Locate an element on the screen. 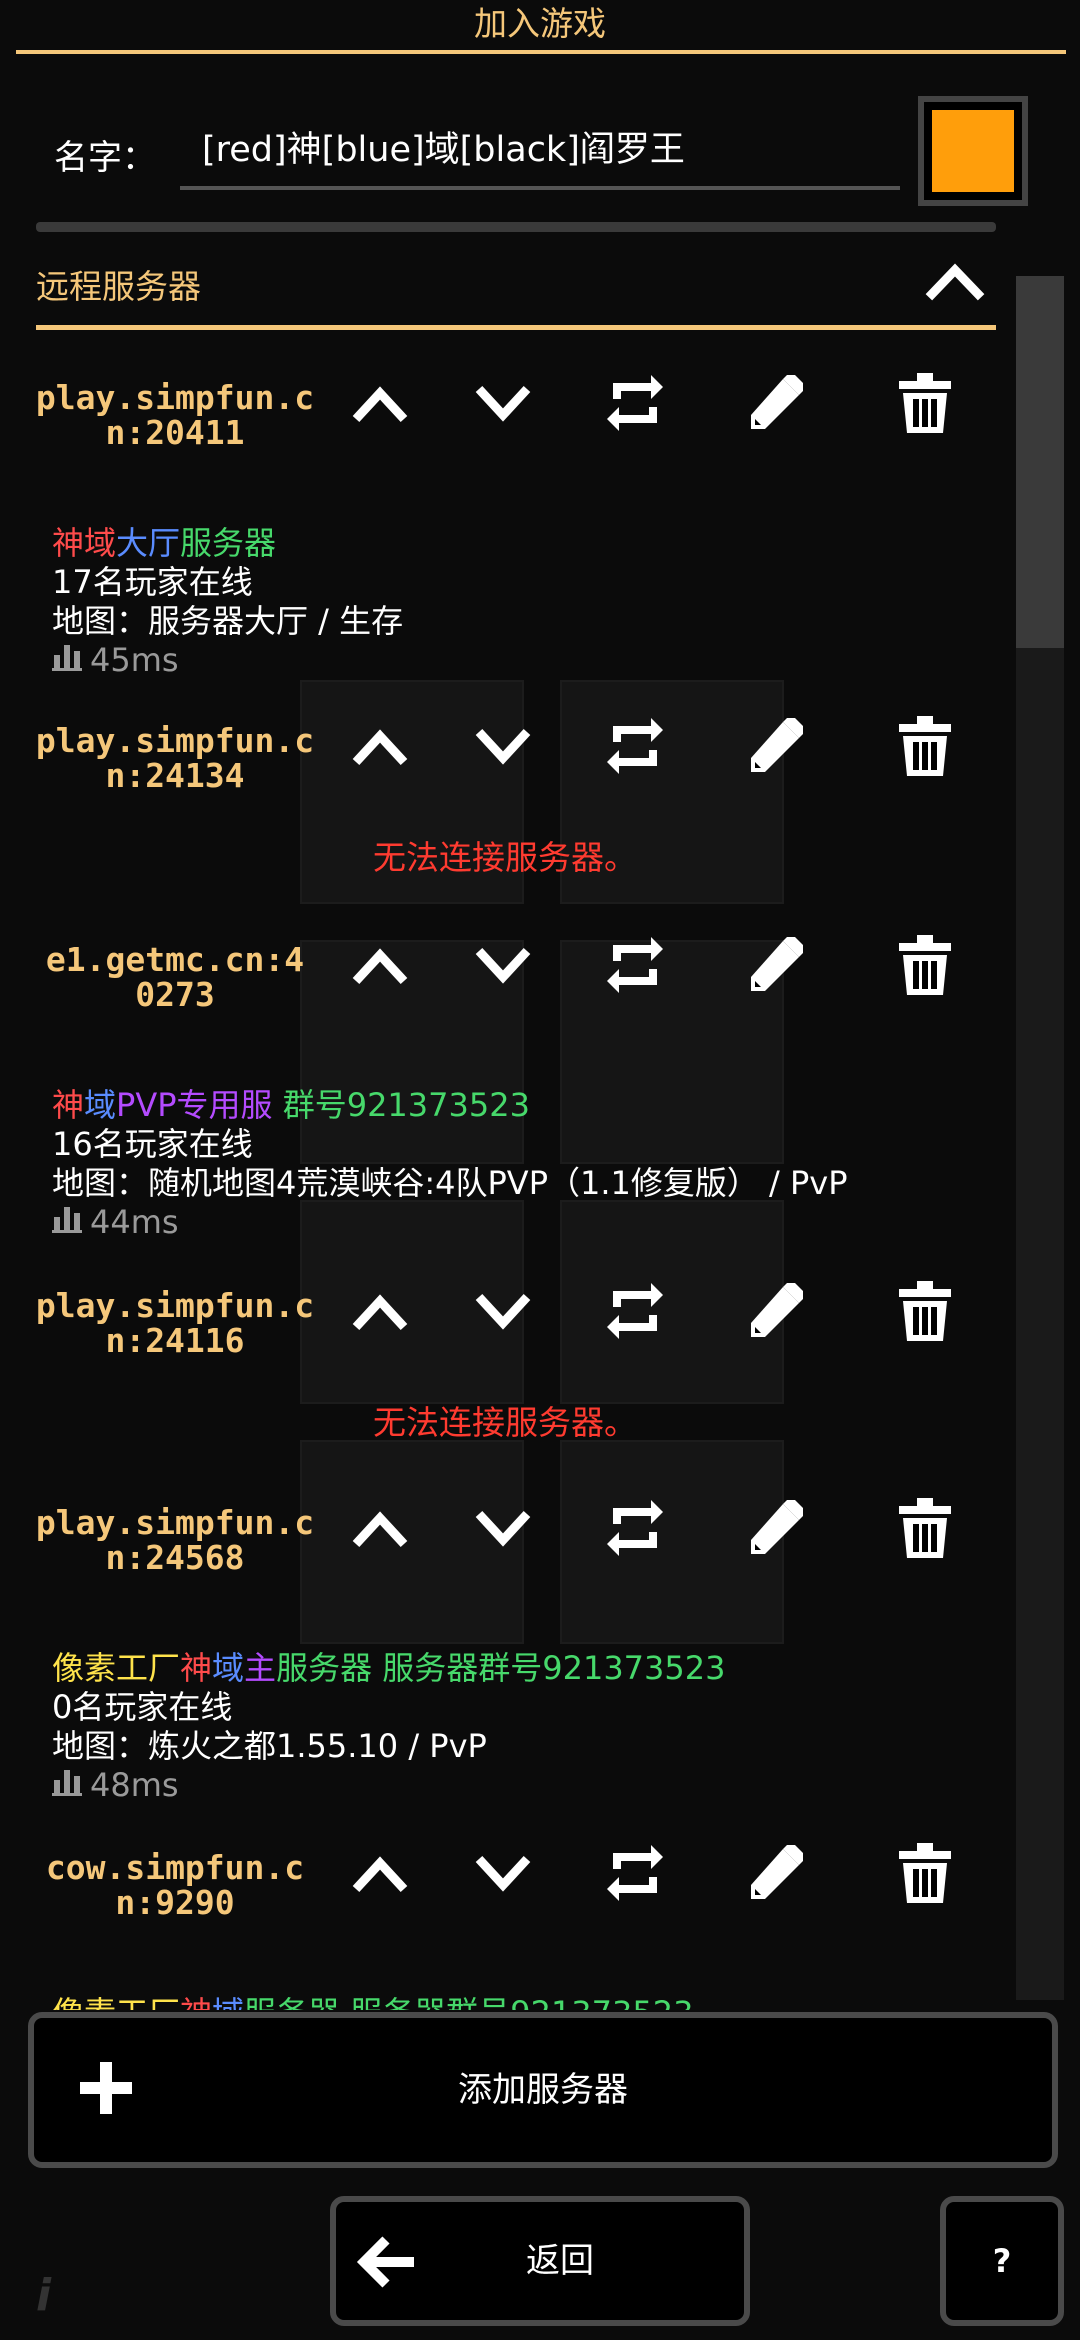  remote-servers-header: 远程服务器 is located at coordinates (505, 290).